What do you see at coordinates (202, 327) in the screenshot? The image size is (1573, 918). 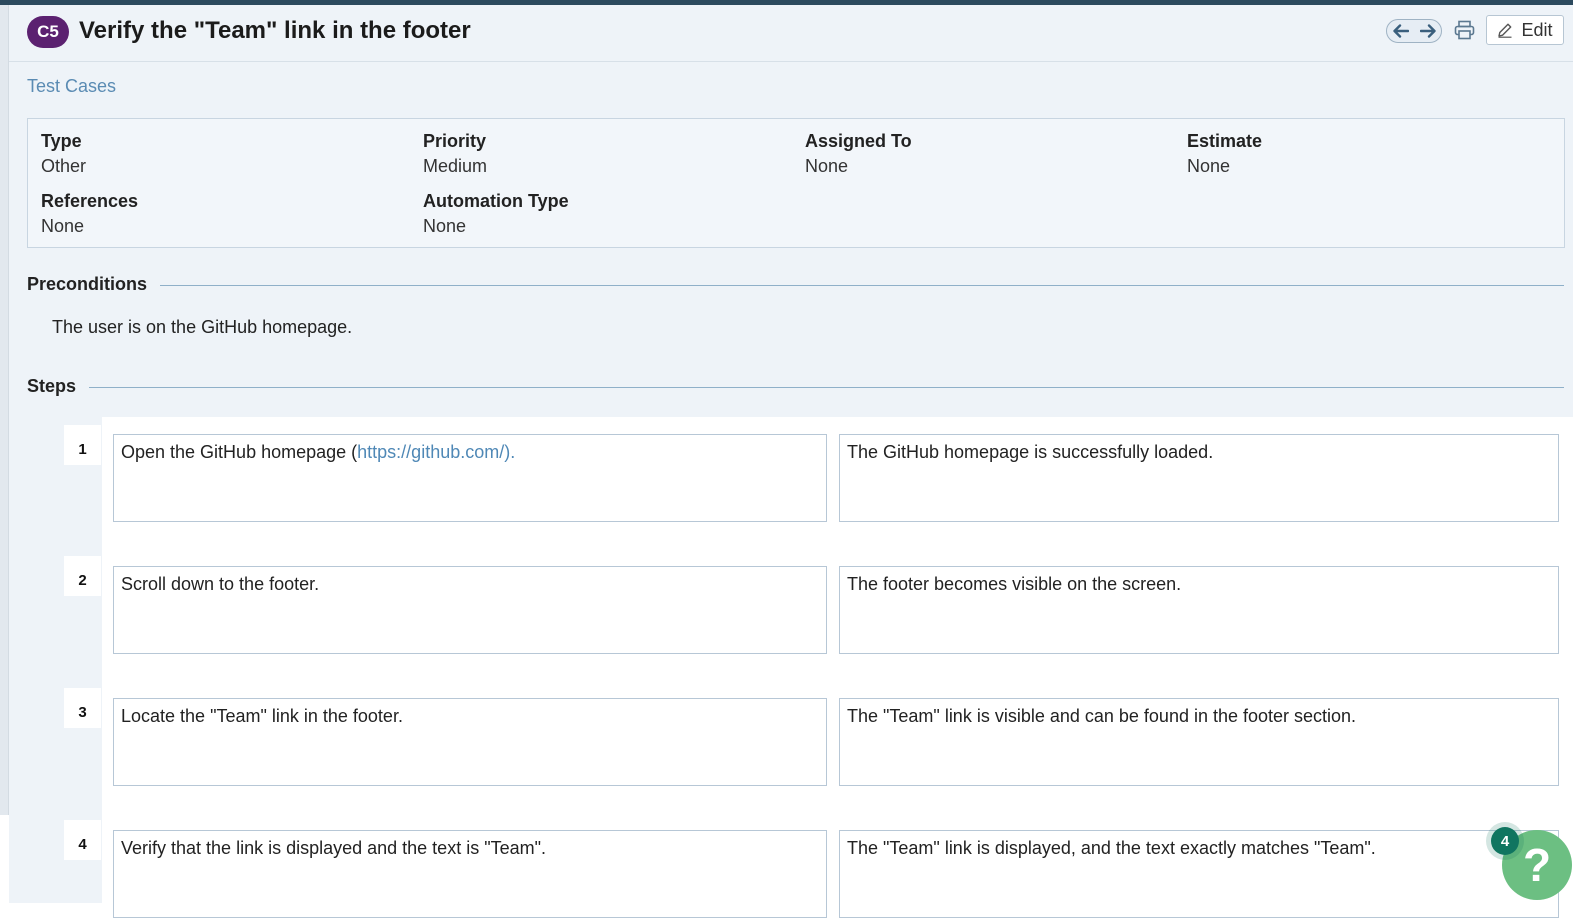 I see `preconditions-text: The user is on the GitHub homepage.` at bounding box center [202, 327].